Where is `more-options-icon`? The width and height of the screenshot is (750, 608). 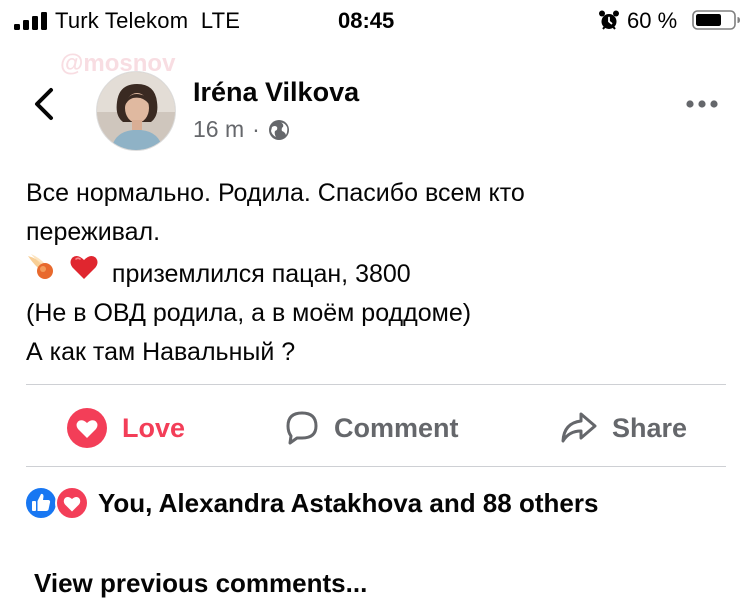
more-options-icon is located at coordinates (702, 104).